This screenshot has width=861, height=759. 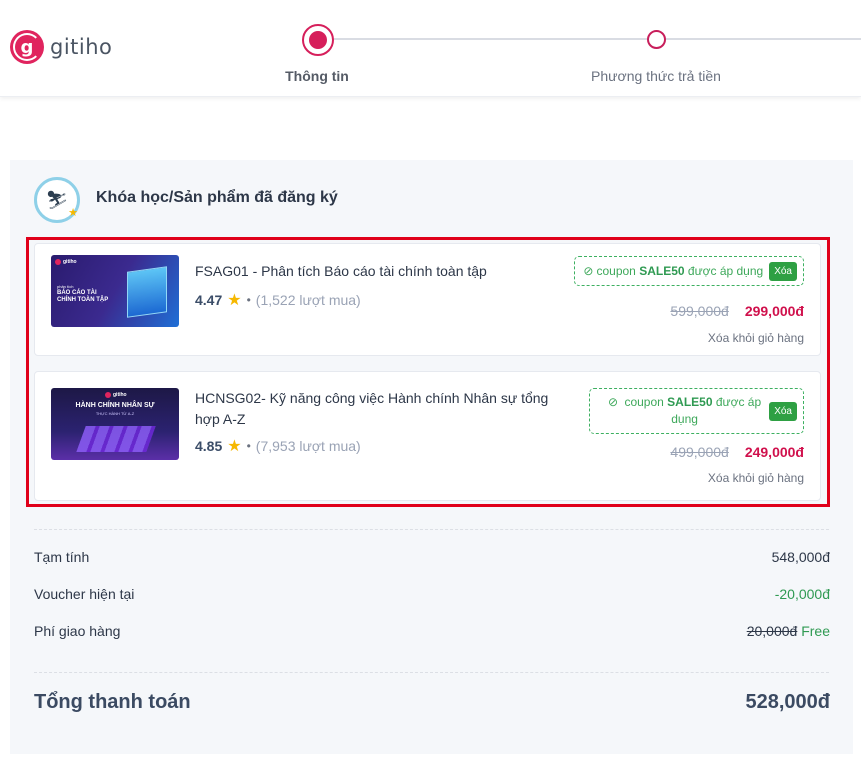 What do you see at coordinates (699, 311) in the screenshot?
I see `old-price: 599,000đ` at bounding box center [699, 311].